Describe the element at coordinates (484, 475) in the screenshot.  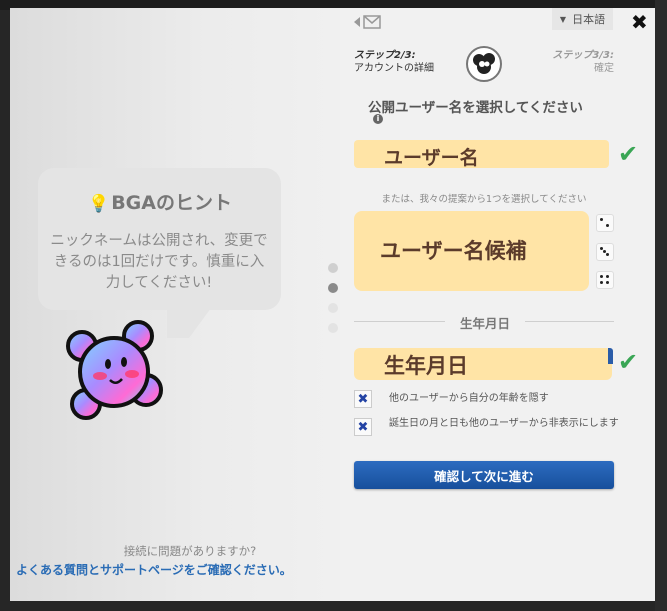
I see `confirm-continue-button: 確認して次に進む` at that location.